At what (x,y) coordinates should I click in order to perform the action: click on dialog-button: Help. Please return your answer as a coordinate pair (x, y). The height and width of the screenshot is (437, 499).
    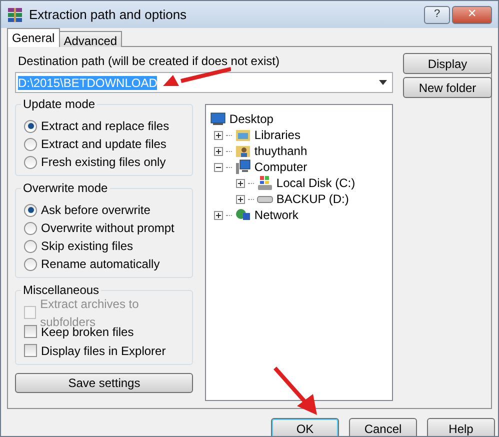
    Looking at the image, I should click on (461, 427).